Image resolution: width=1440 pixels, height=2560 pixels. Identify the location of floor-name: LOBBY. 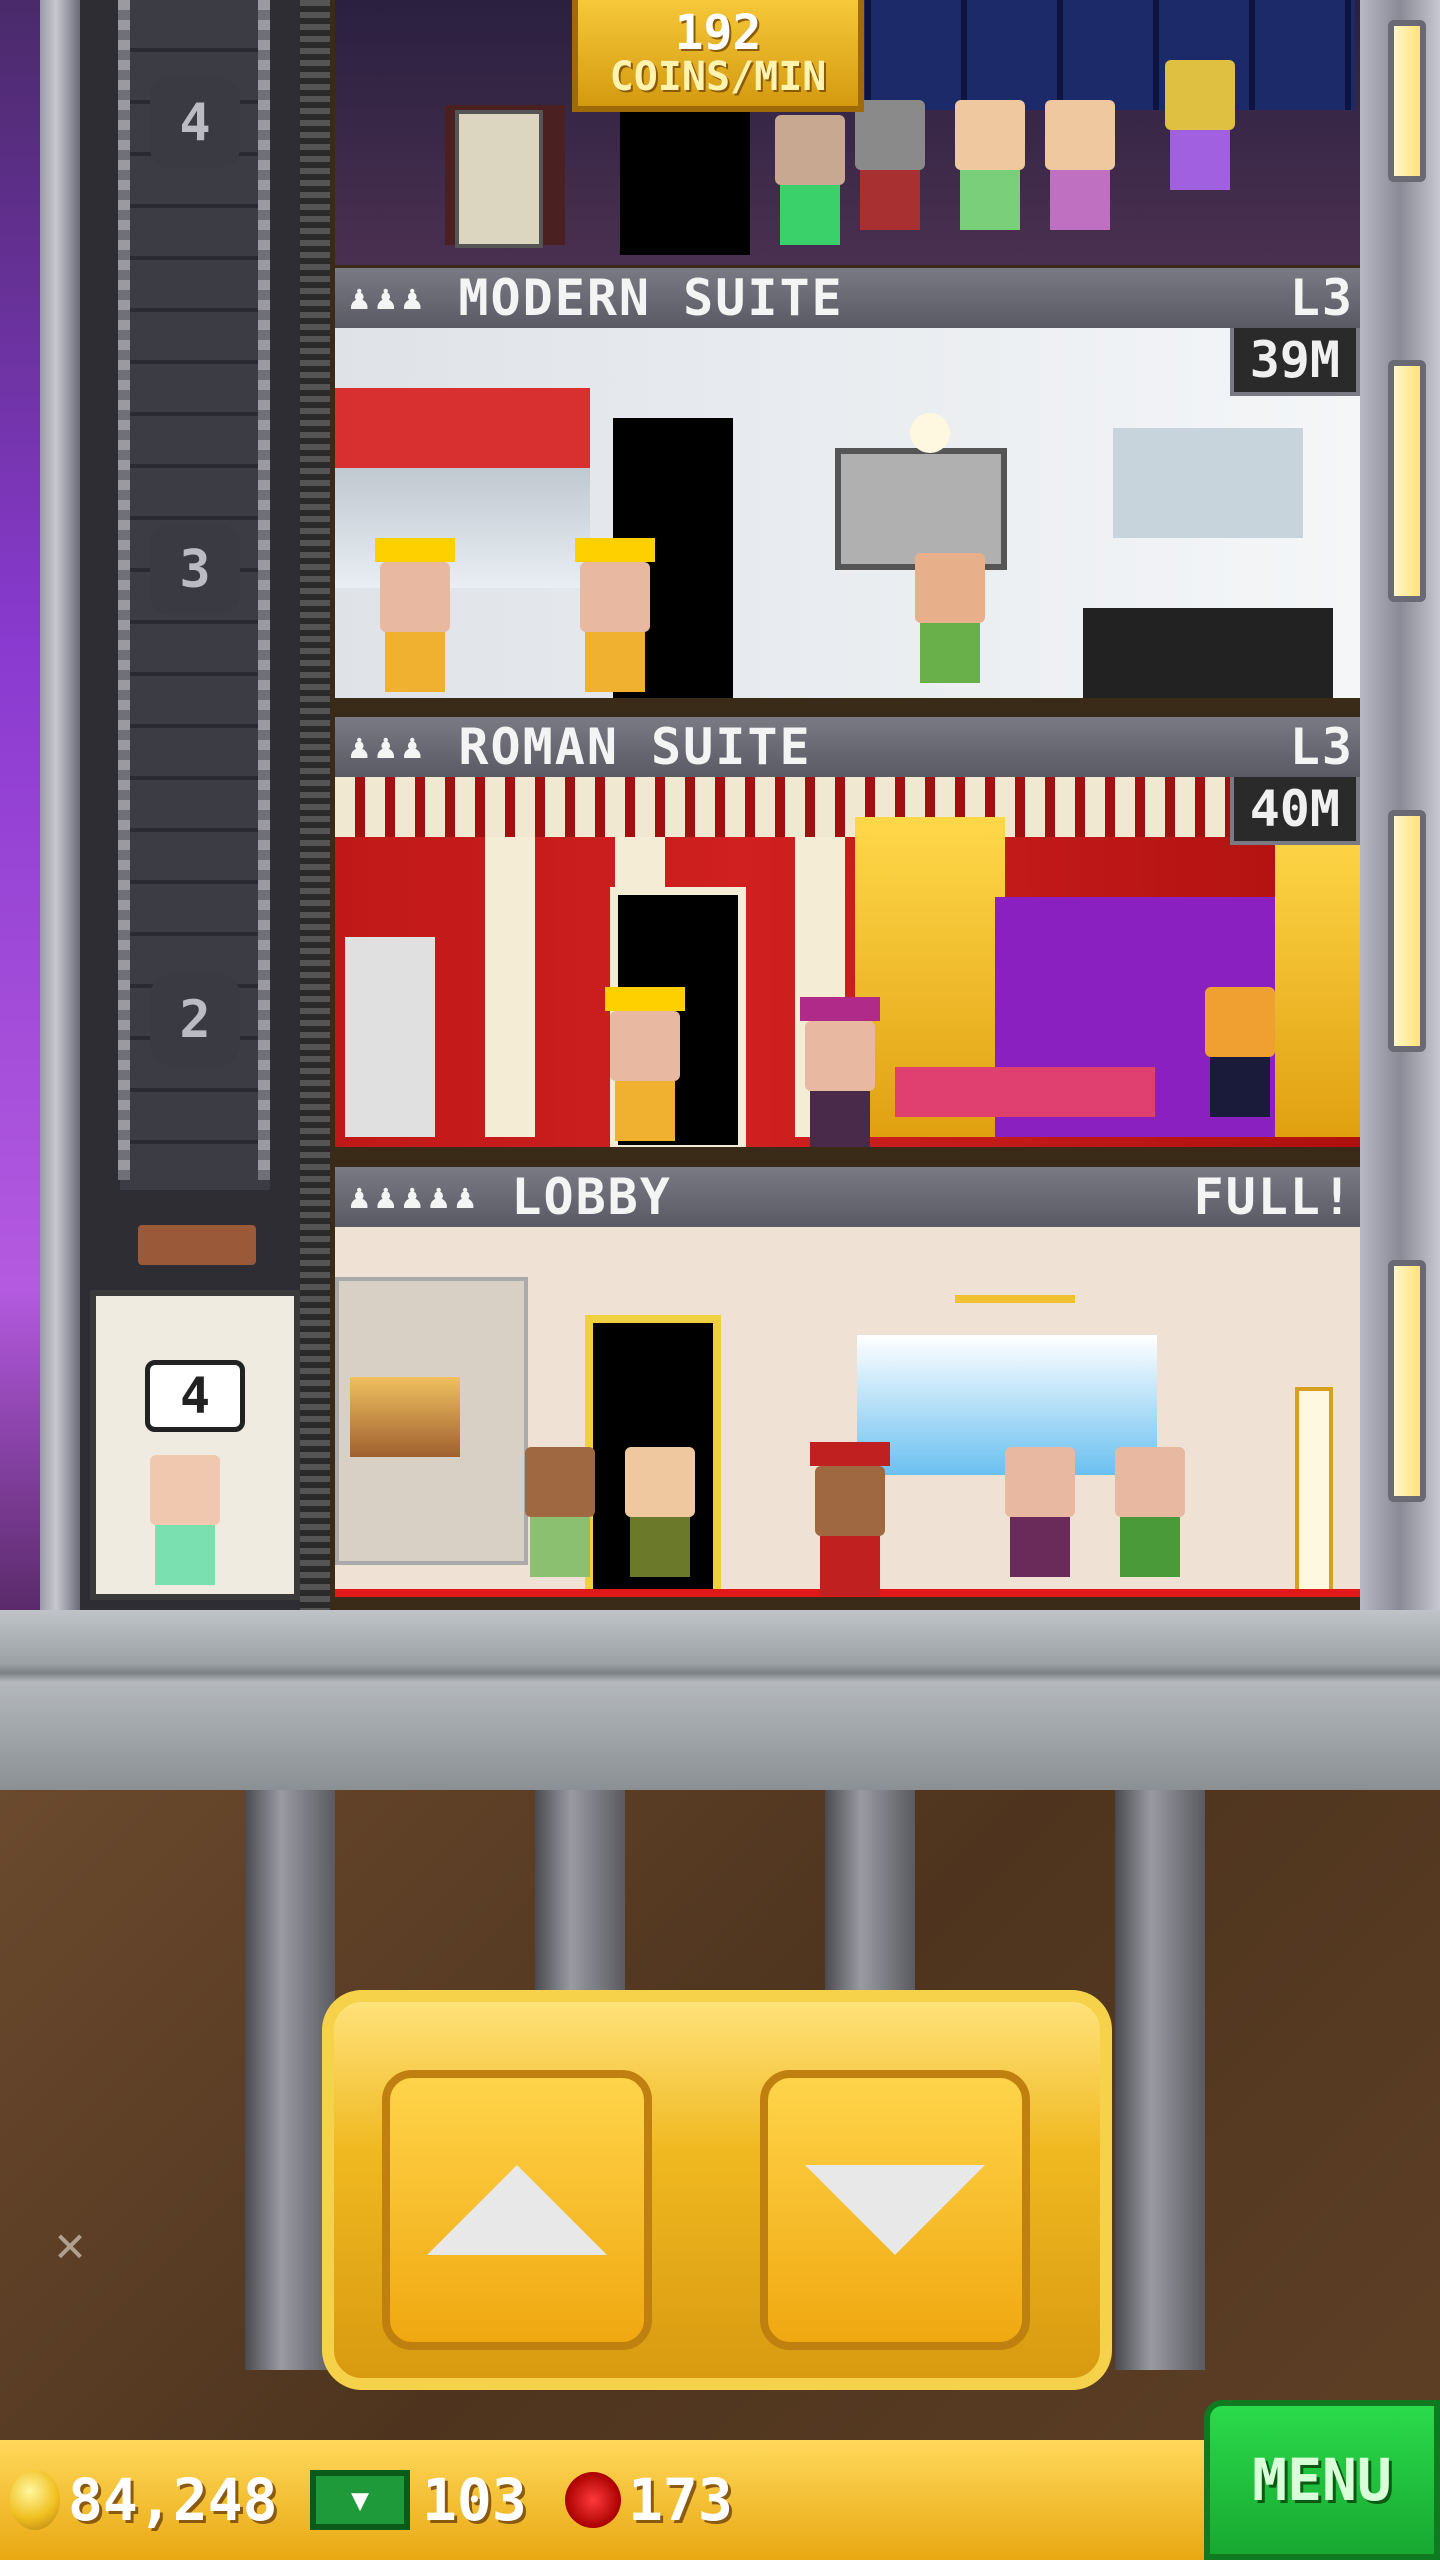
(591, 1197).